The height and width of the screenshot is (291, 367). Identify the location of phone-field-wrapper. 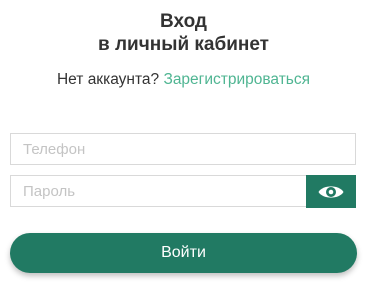
(183, 149).